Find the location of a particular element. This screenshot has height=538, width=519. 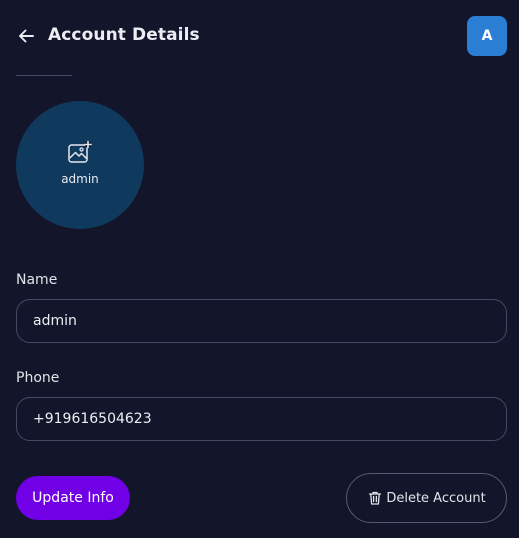

back-button is located at coordinates (26, 36).